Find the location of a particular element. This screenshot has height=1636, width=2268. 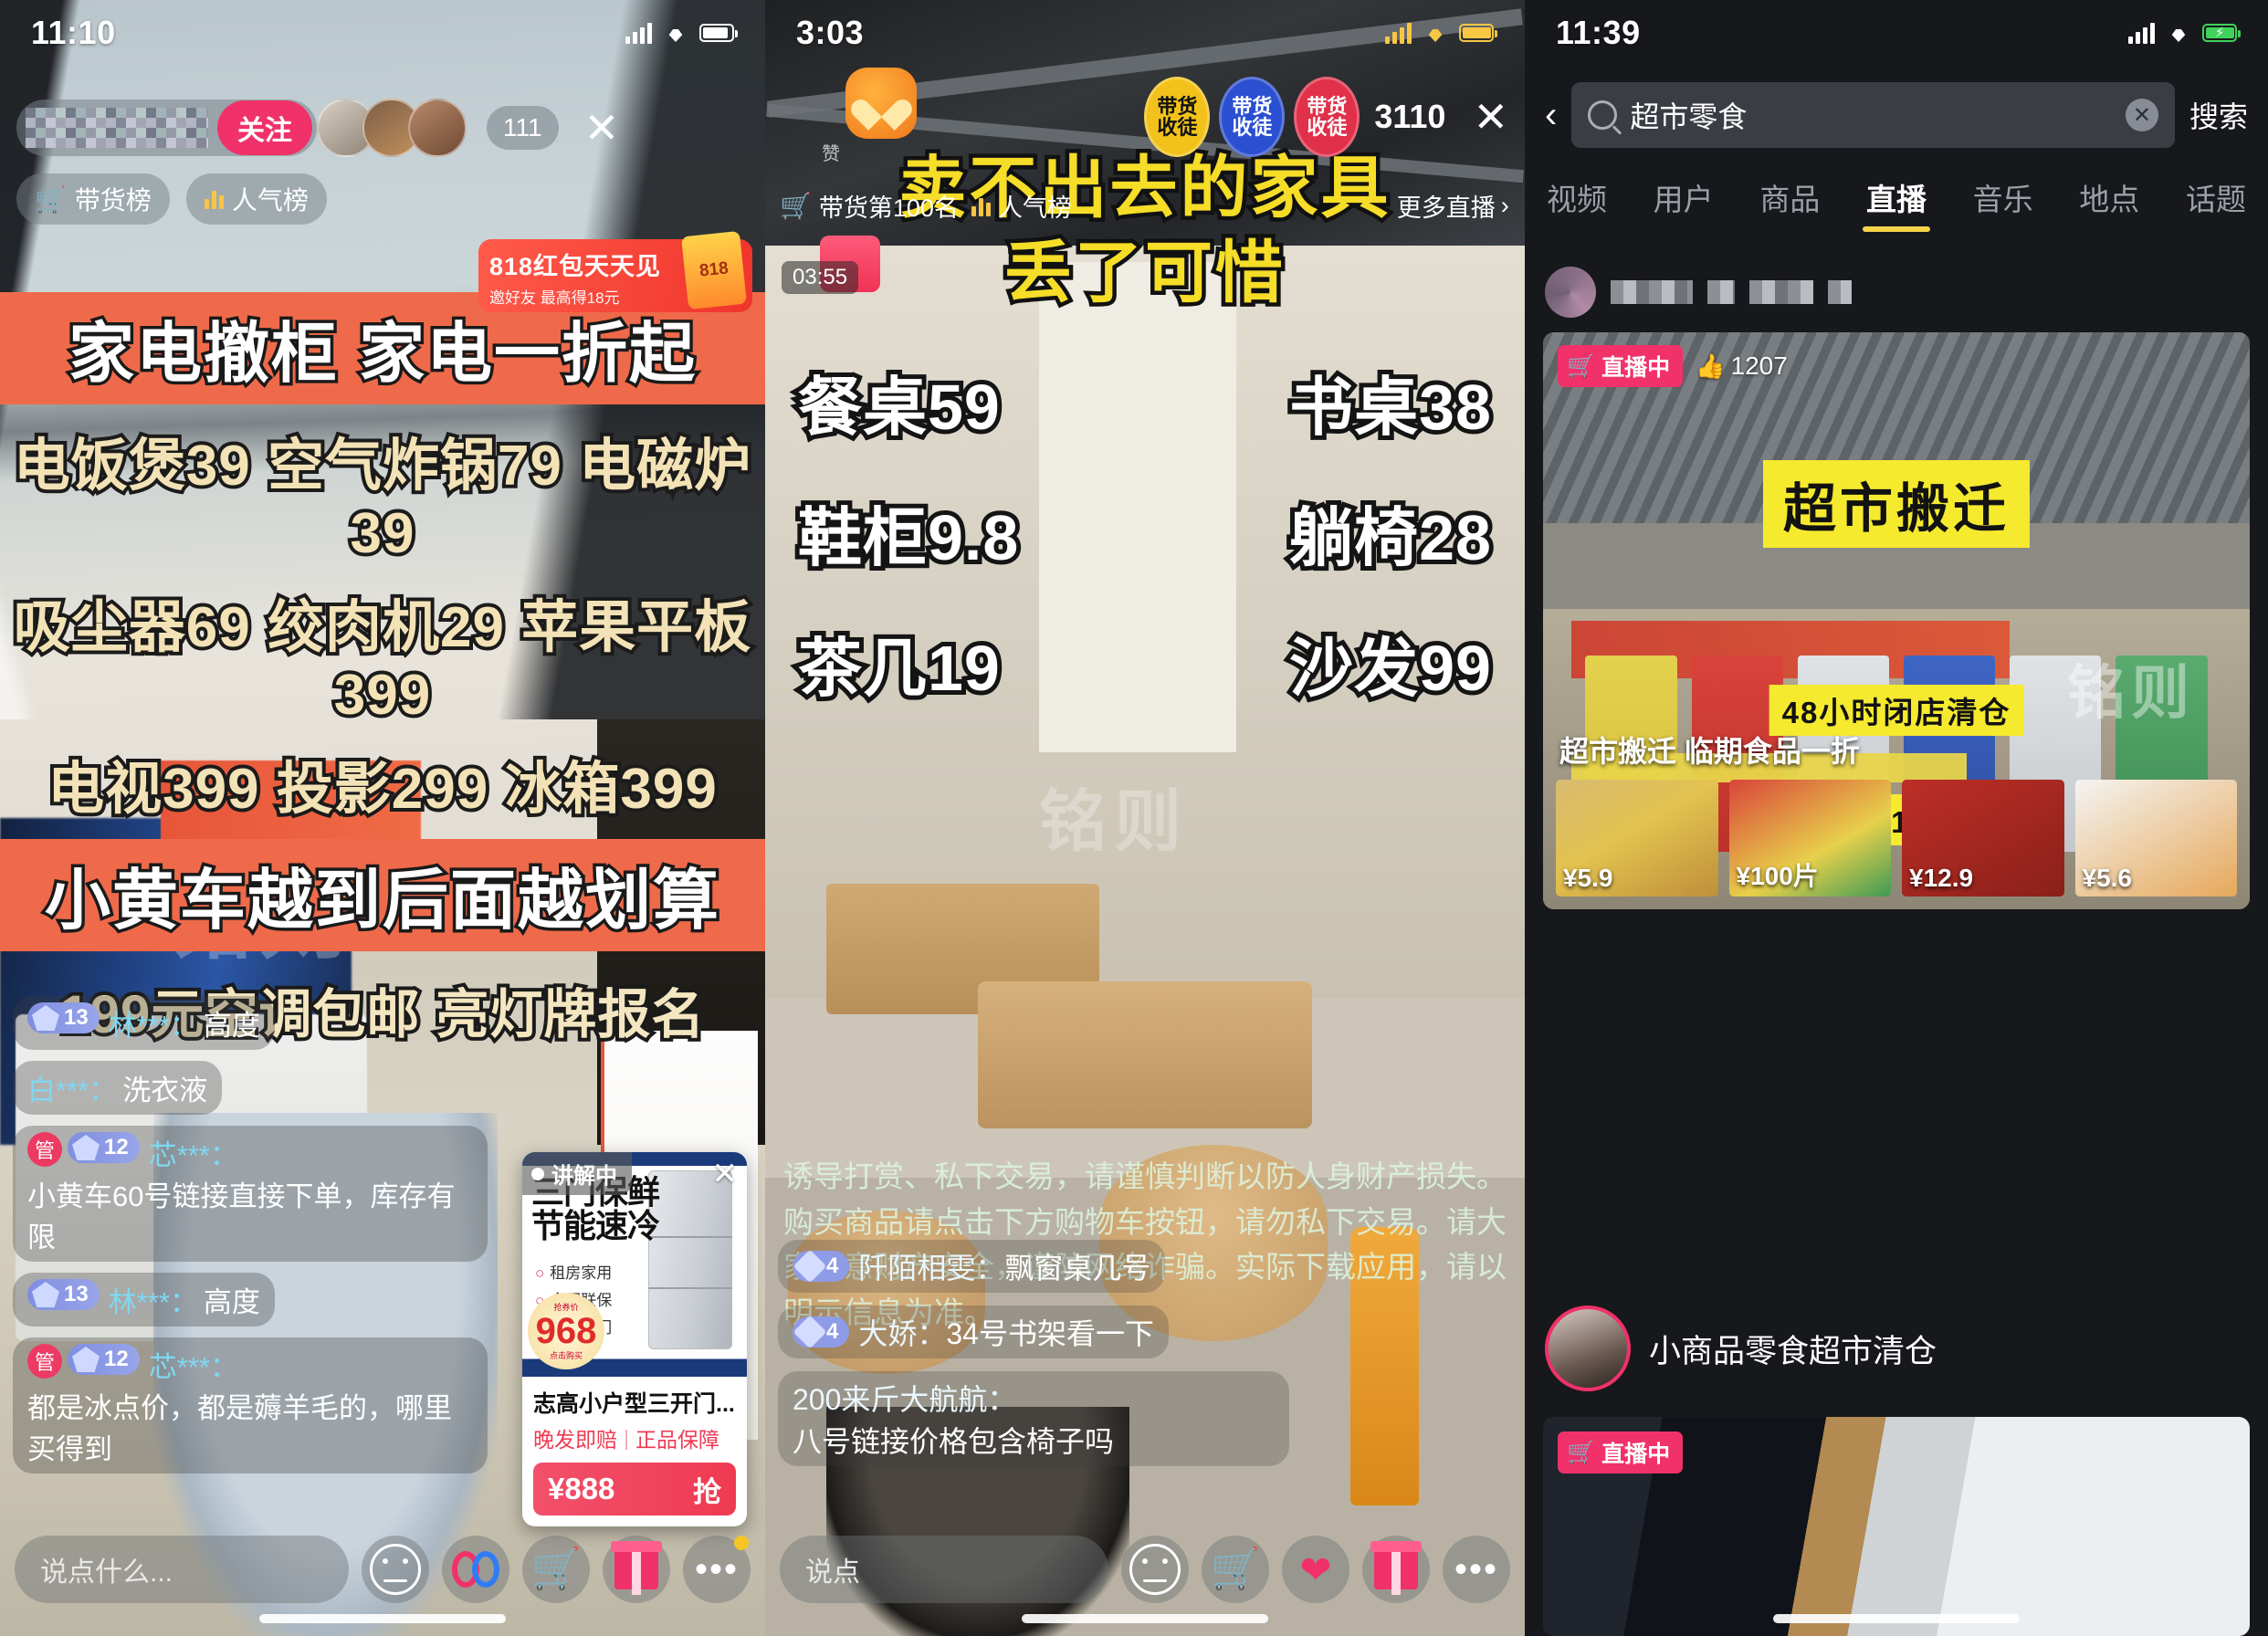

tab-topic: 话题 is located at coordinates (2216, 202).